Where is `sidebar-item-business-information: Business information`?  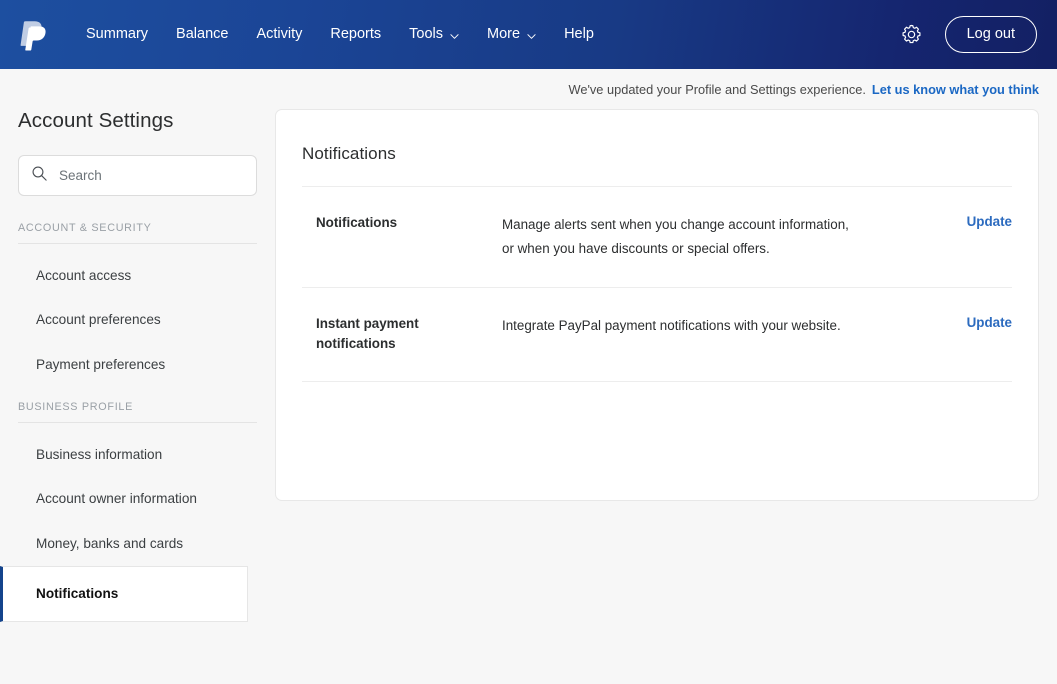
sidebar-item-business-information: Business information is located at coordinates (137, 455).